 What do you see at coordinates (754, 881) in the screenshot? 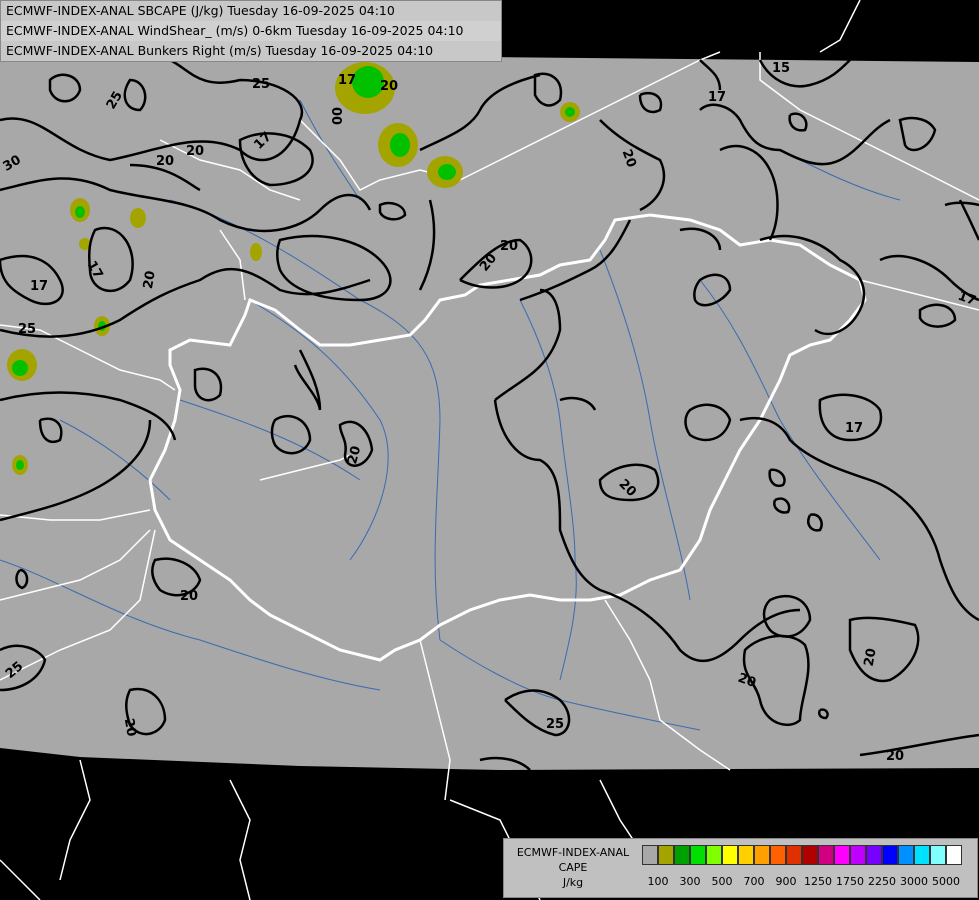
I see `legend-tick-label: 700` at bounding box center [754, 881].